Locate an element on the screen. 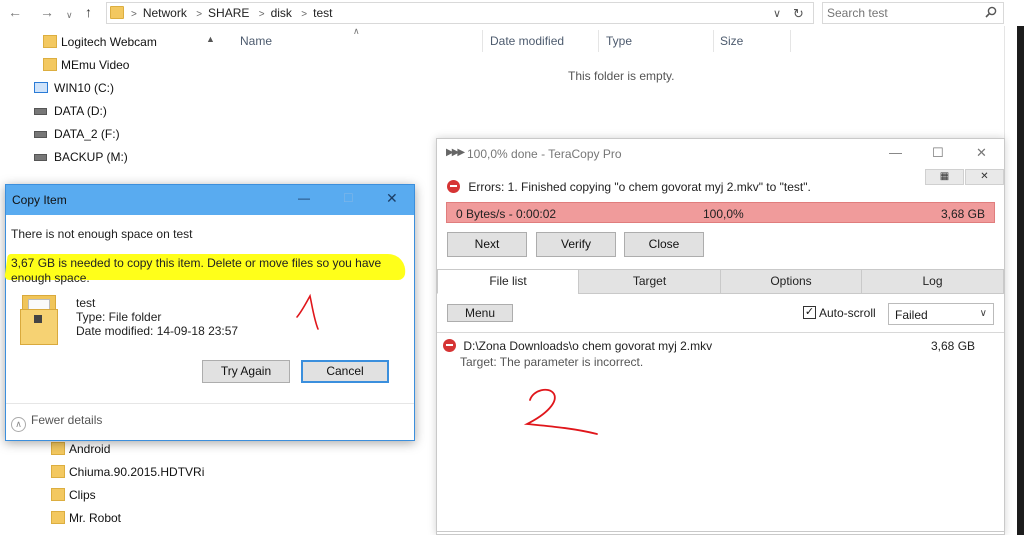  nav-item-label: MEmu Video is located at coordinates (95, 65).